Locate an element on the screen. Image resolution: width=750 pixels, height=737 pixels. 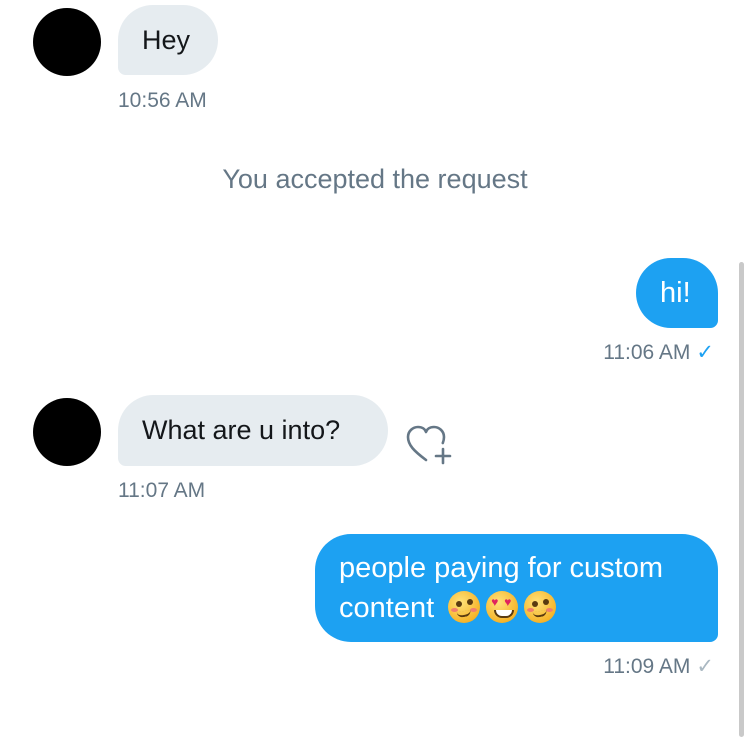
scrollbar is located at coordinates (741, 499).